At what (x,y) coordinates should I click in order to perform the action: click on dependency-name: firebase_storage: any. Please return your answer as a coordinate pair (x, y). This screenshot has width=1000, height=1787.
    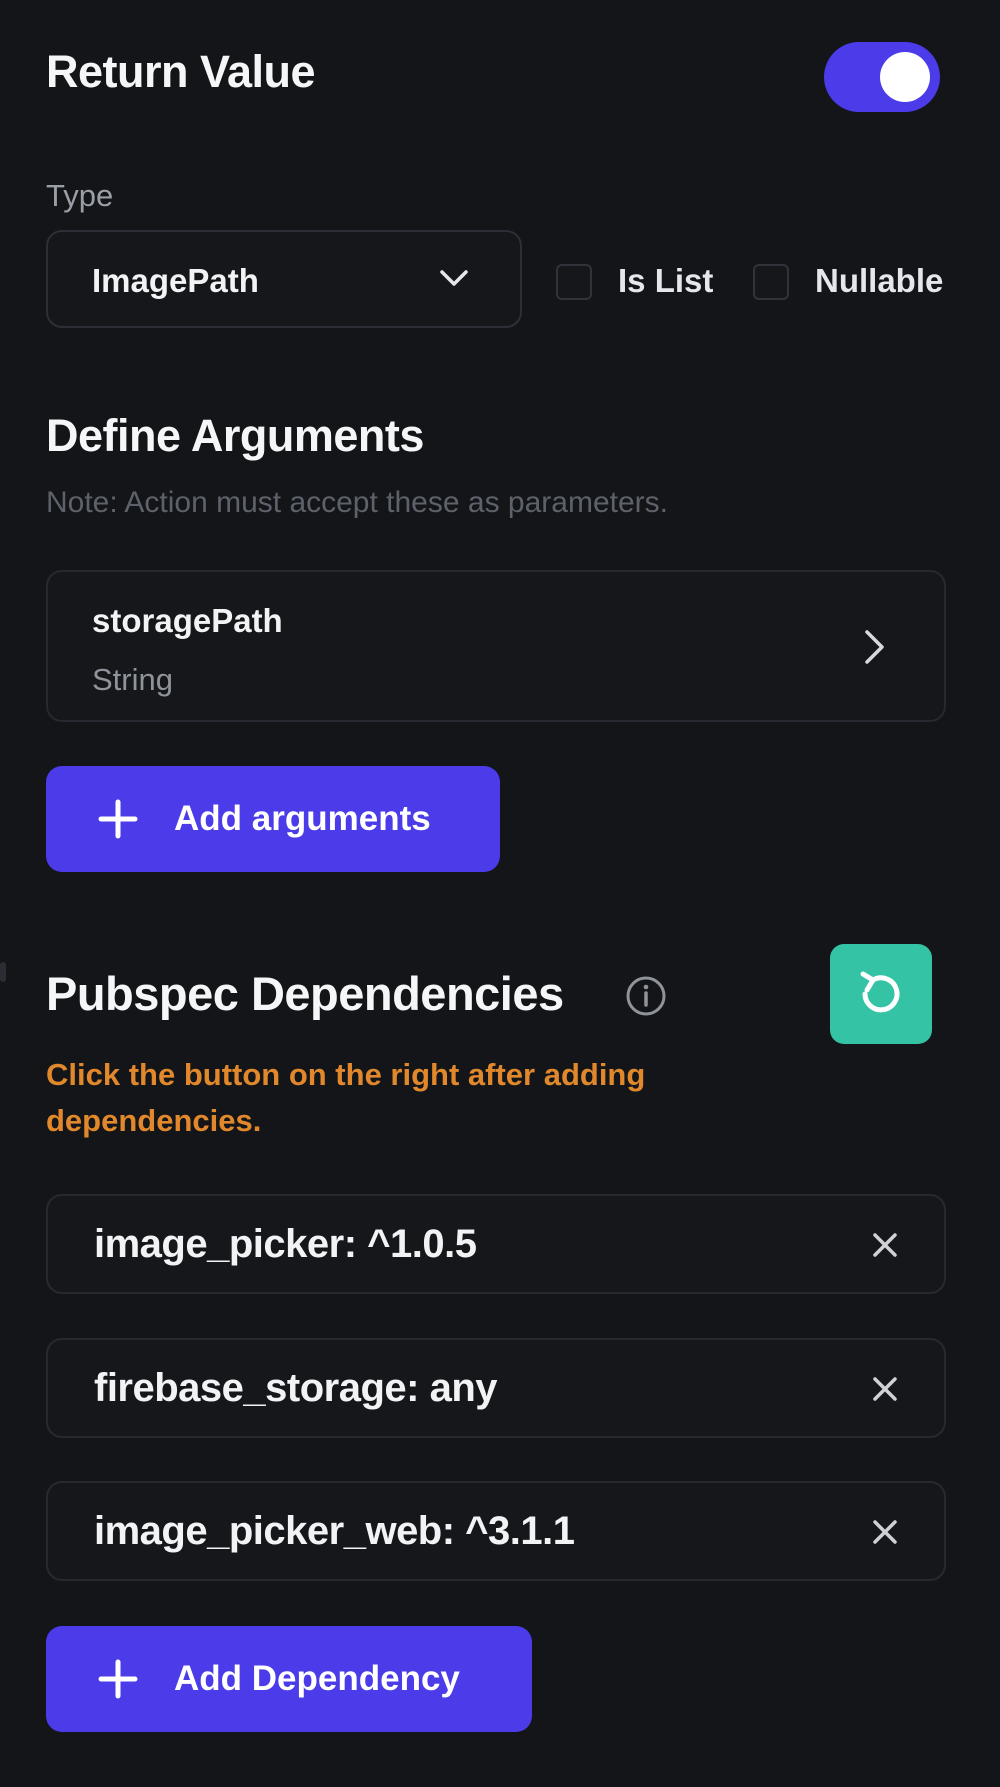
    Looking at the image, I should click on (296, 1388).